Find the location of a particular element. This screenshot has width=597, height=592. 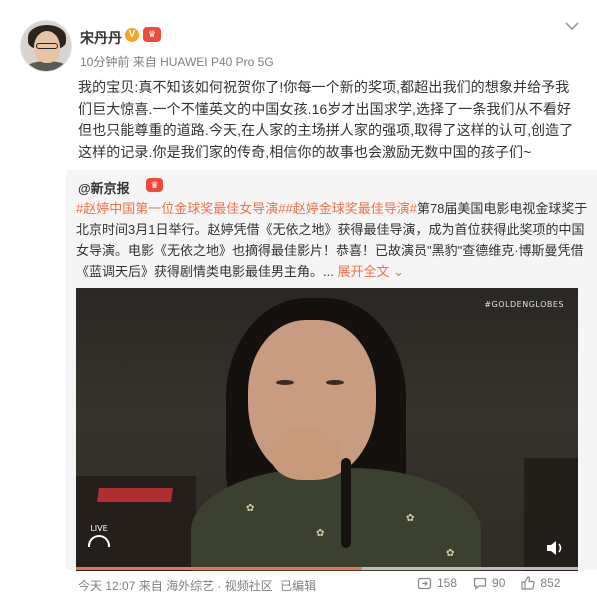

comment-icon is located at coordinates (480, 583).